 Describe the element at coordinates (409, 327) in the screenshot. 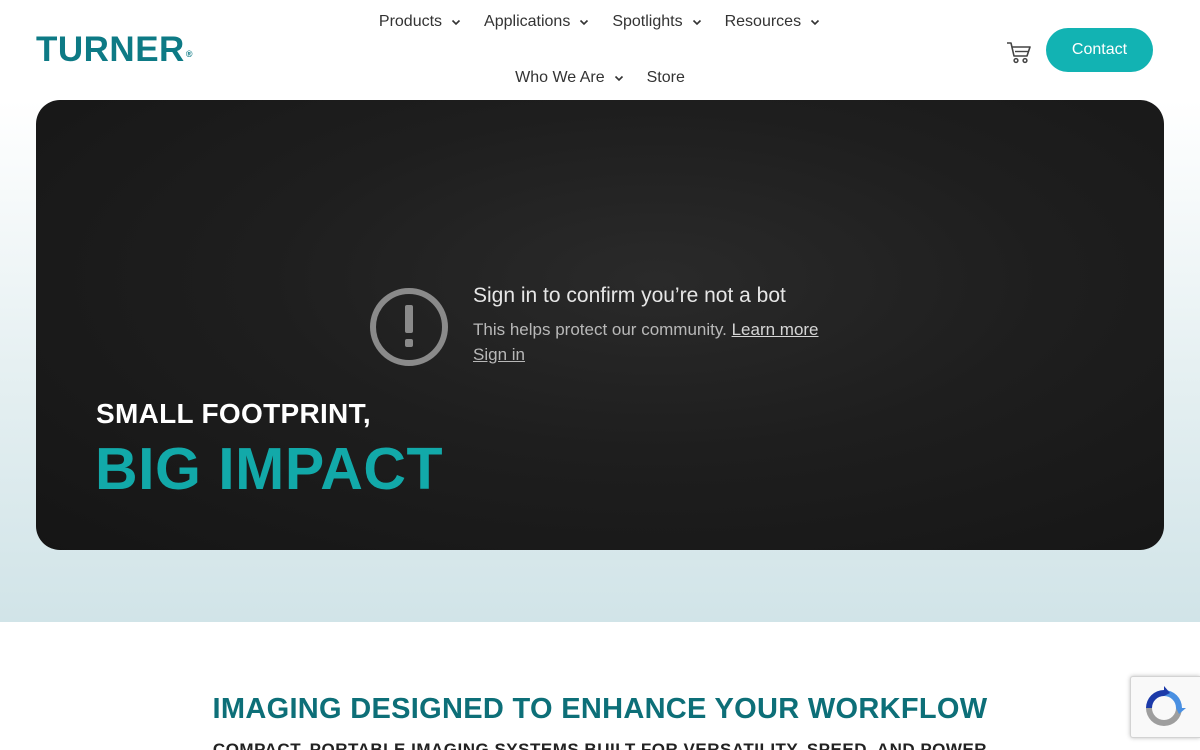

I see `alert-circle-icon` at that location.